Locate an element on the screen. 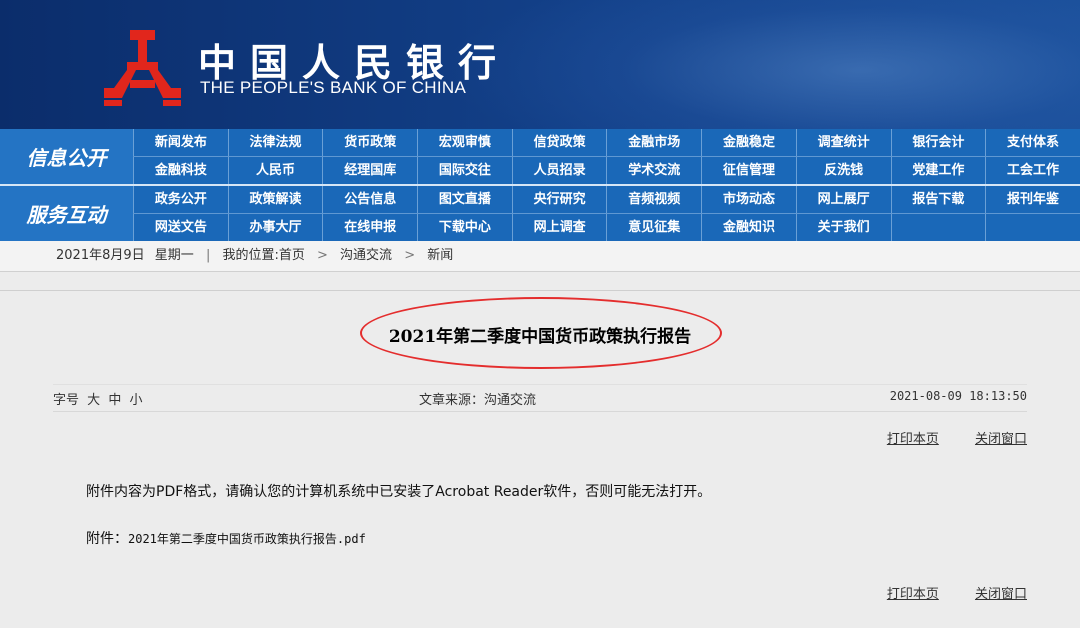 The height and width of the screenshot is (628, 1080). nav-item: 网上展厅 is located at coordinates (843, 199).